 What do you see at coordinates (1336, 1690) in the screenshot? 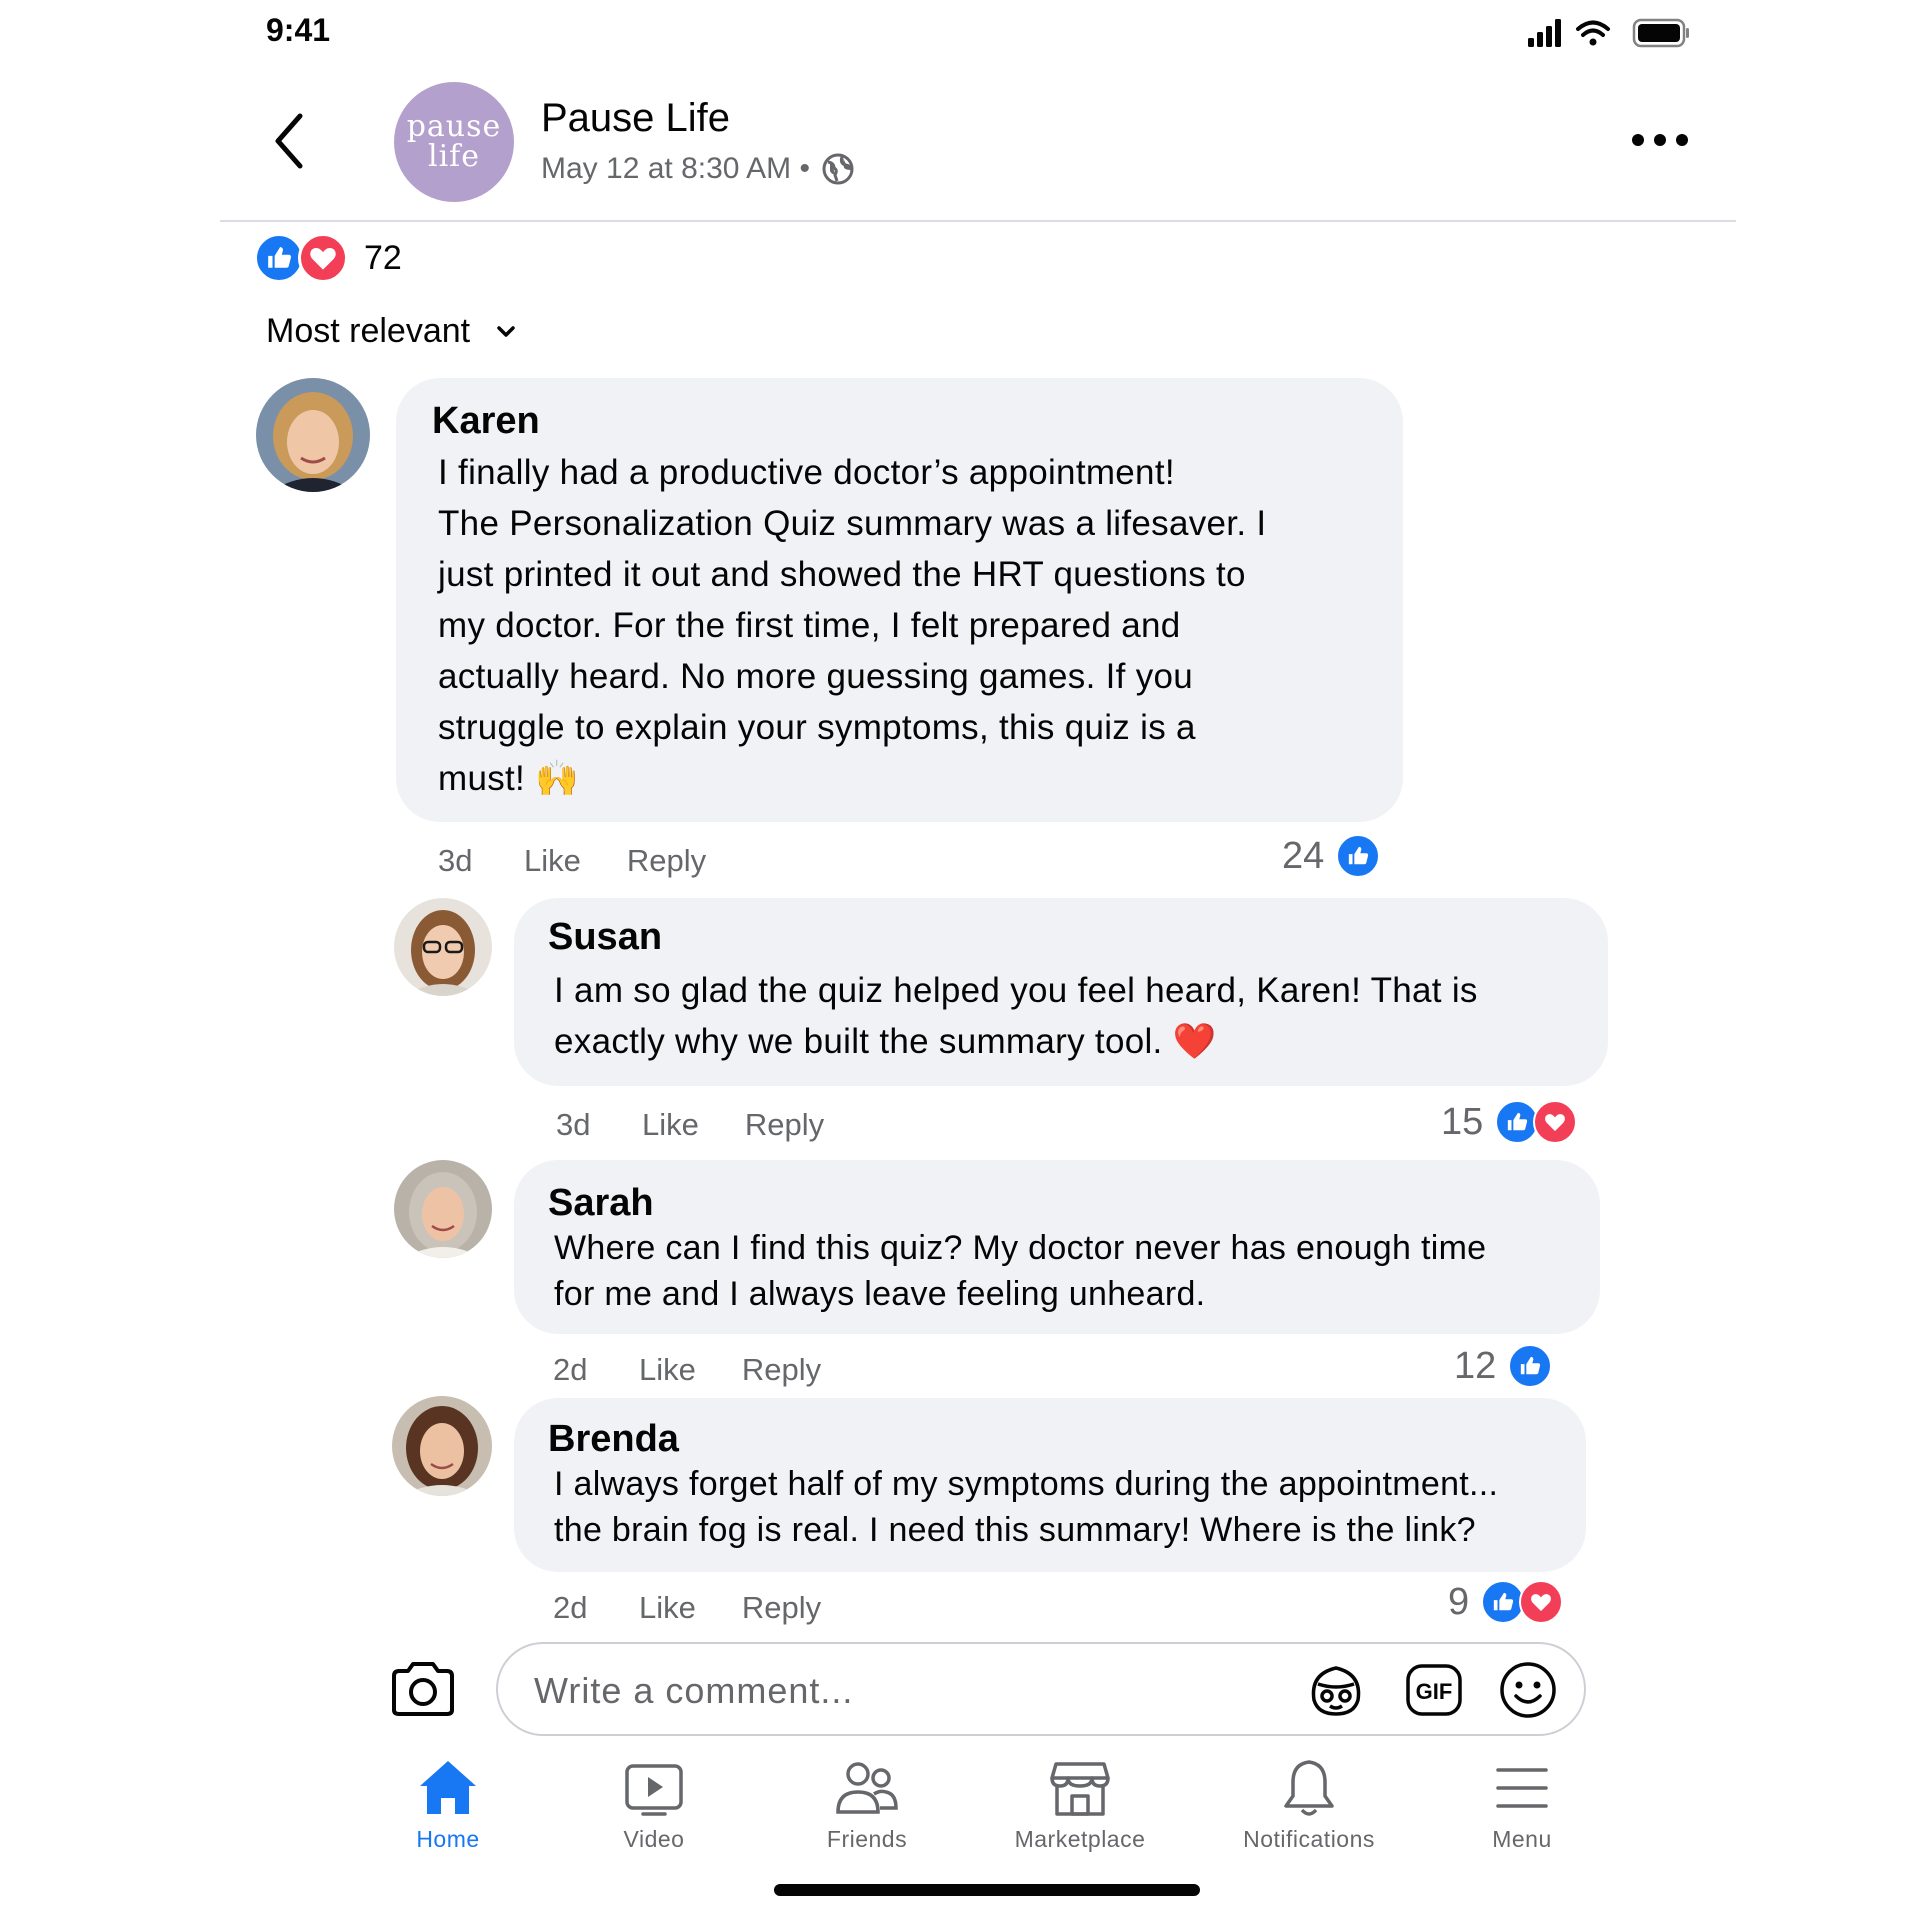
I see `avatar-sticker-icon` at bounding box center [1336, 1690].